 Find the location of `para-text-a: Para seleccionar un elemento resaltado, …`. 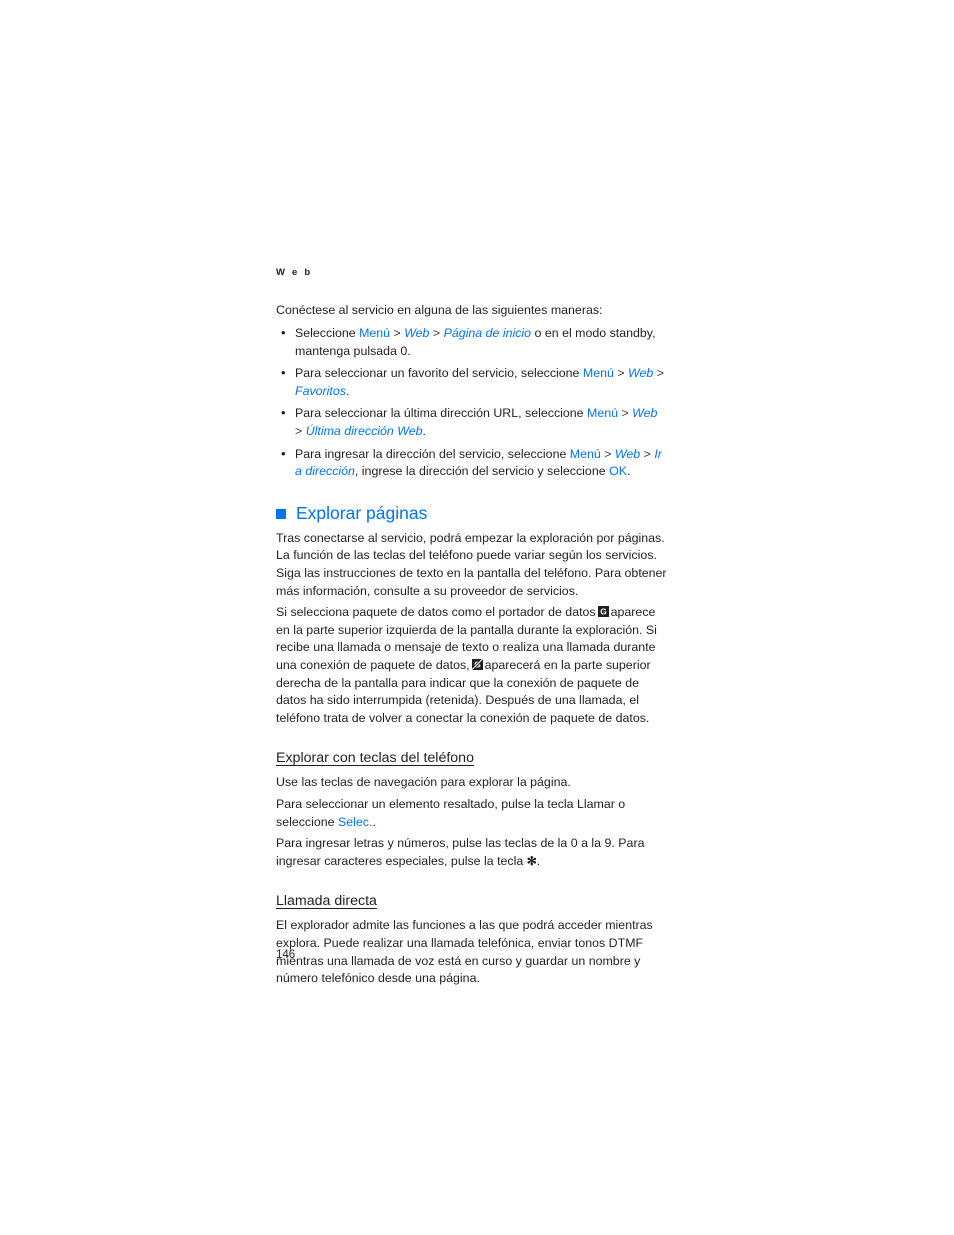

para-text-a: Para seleccionar un elemento resaltado, … is located at coordinates (451, 812).